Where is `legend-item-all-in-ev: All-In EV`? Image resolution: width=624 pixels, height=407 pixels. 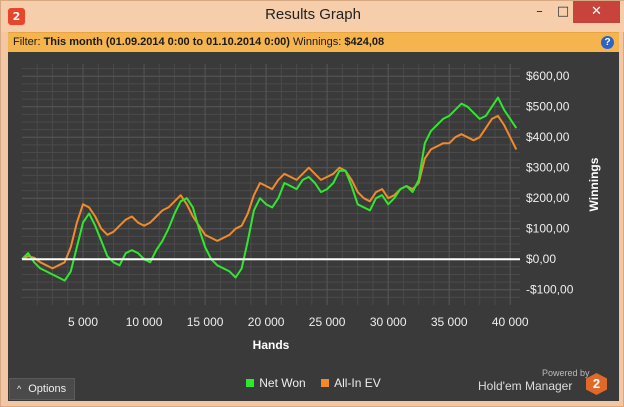 legend-item-all-in-ev: All-In EV is located at coordinates (351, 383).